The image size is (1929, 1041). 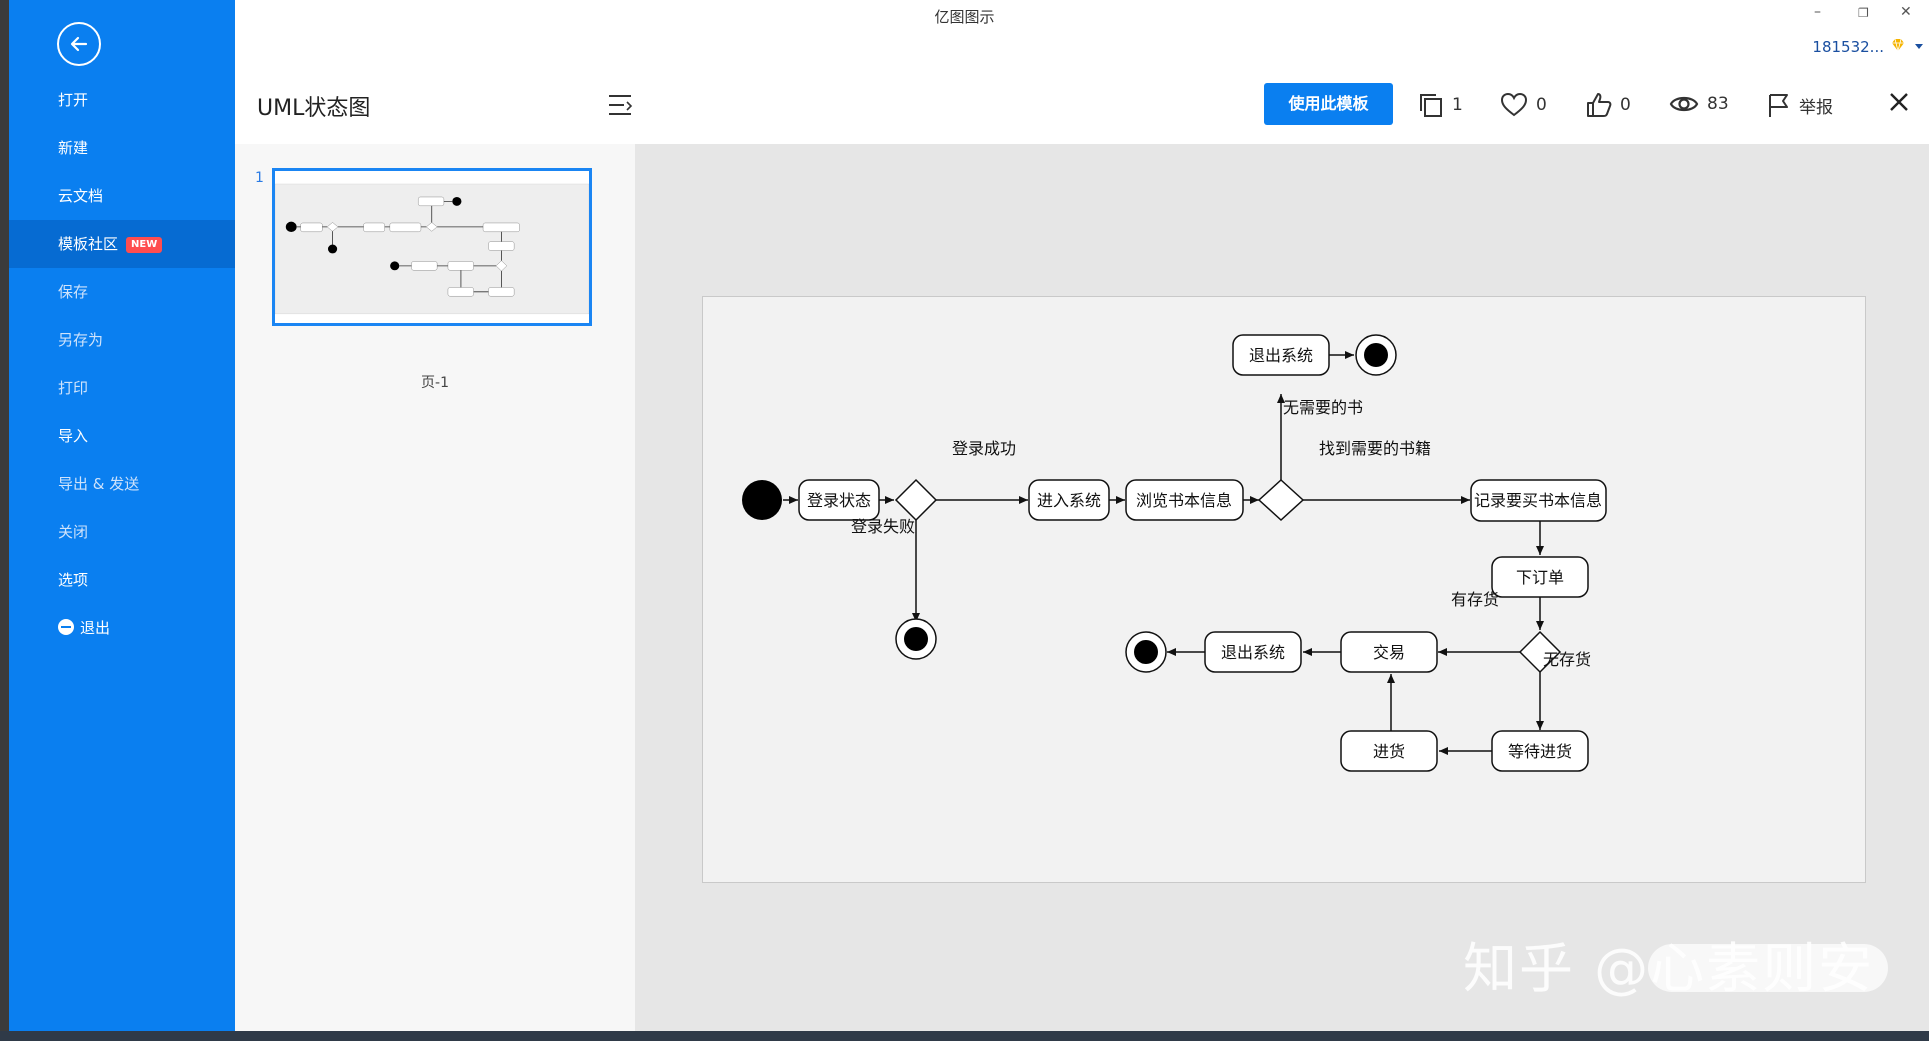 What do you see at coordinates (1567, 659) in the screenshot?
I see `transition-out-of-stock: 无存货` at bounding box center [1567, 659].